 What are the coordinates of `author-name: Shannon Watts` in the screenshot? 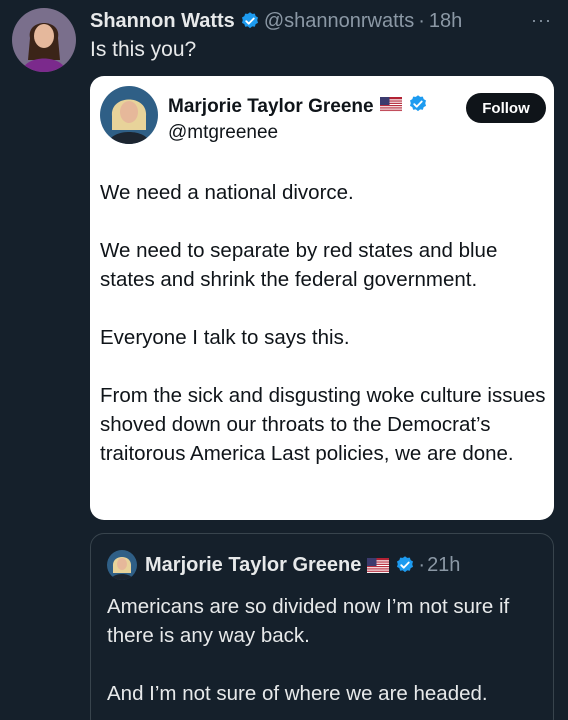 It's located at (162, 21).